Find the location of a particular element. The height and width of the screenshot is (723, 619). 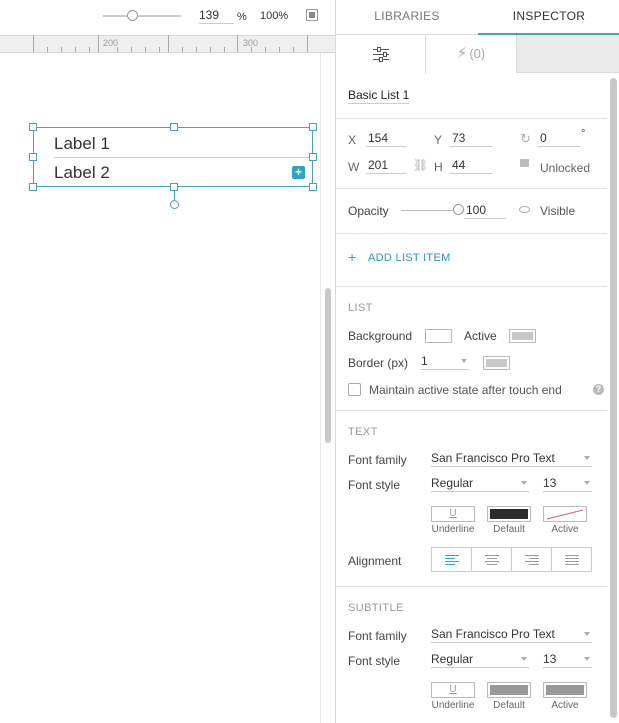

list-item: Label 1 is located at coordinates (182, 146).